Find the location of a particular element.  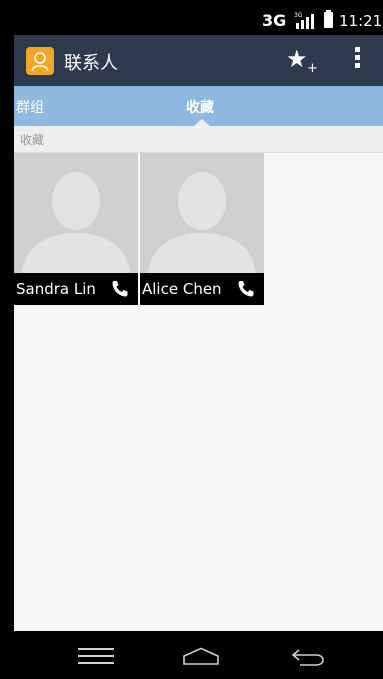

favorite-contact-card: Alice Chen is located at coordinates (202, 229).